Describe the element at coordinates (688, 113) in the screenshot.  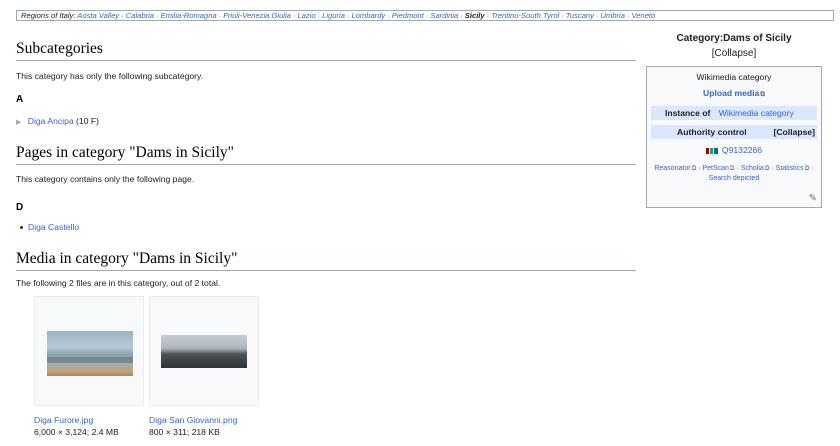
I see `instance-of-label: Instance of` at that location.